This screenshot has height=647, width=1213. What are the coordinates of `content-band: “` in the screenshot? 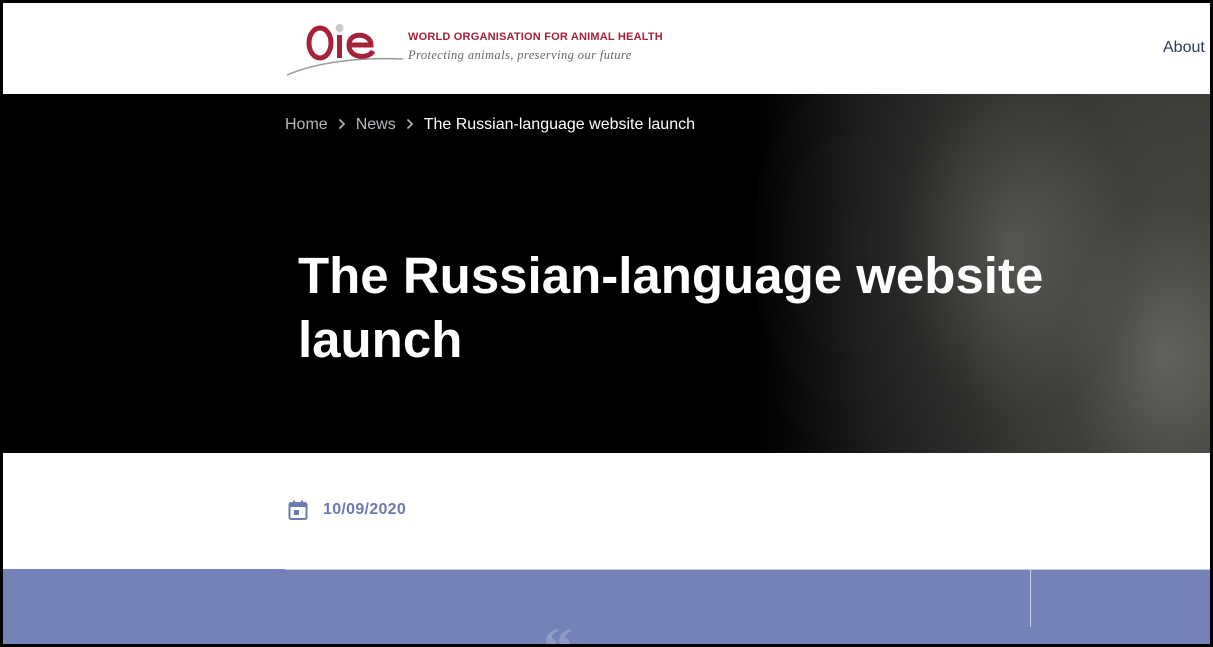 It's located at (606, 606).